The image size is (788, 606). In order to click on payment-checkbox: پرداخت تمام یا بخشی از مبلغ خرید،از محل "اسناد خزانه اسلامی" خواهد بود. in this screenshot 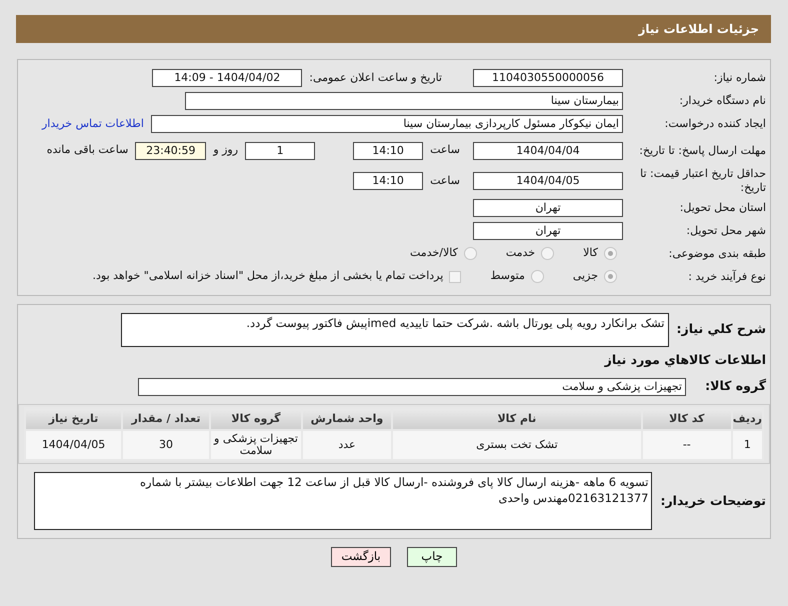, I will do `click(277, 276)`.